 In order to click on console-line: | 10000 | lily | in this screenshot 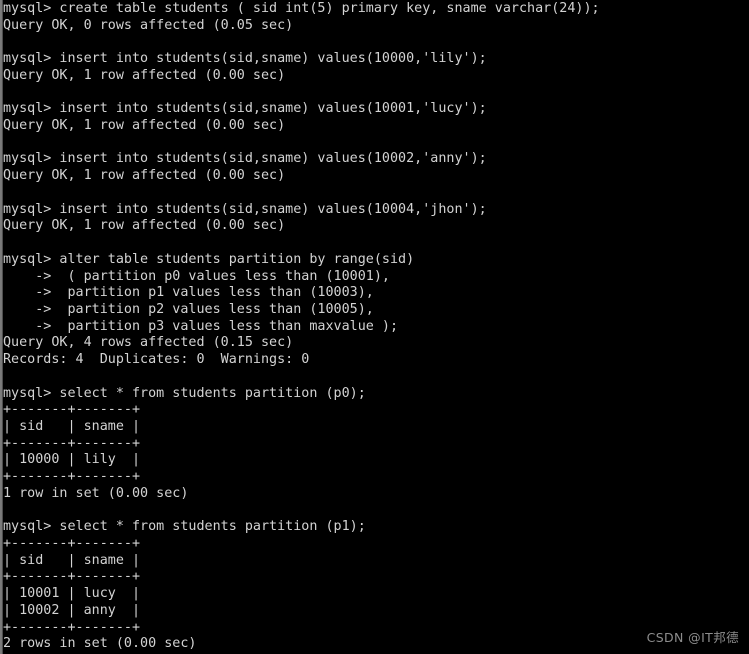, I will do `click(72, 460)`.